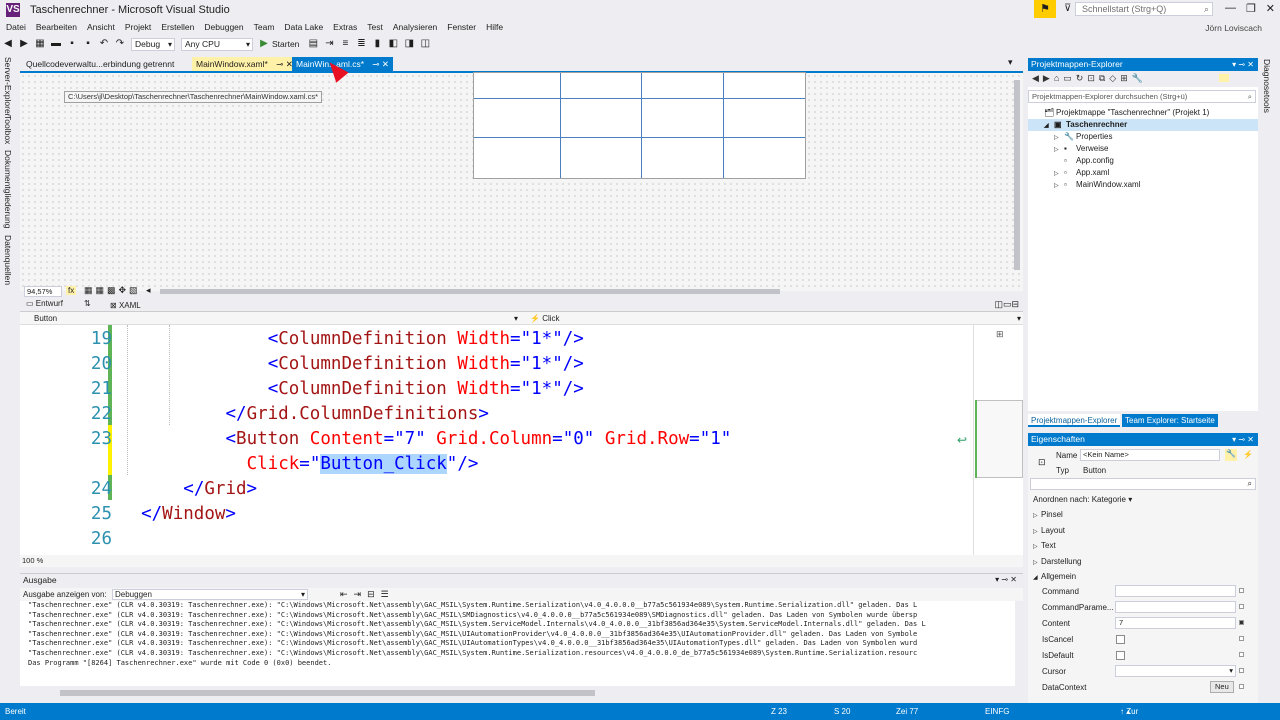  I want to click on tool-tab-dokumentgliederung: Dokumentgliederung, so click(8, 189).